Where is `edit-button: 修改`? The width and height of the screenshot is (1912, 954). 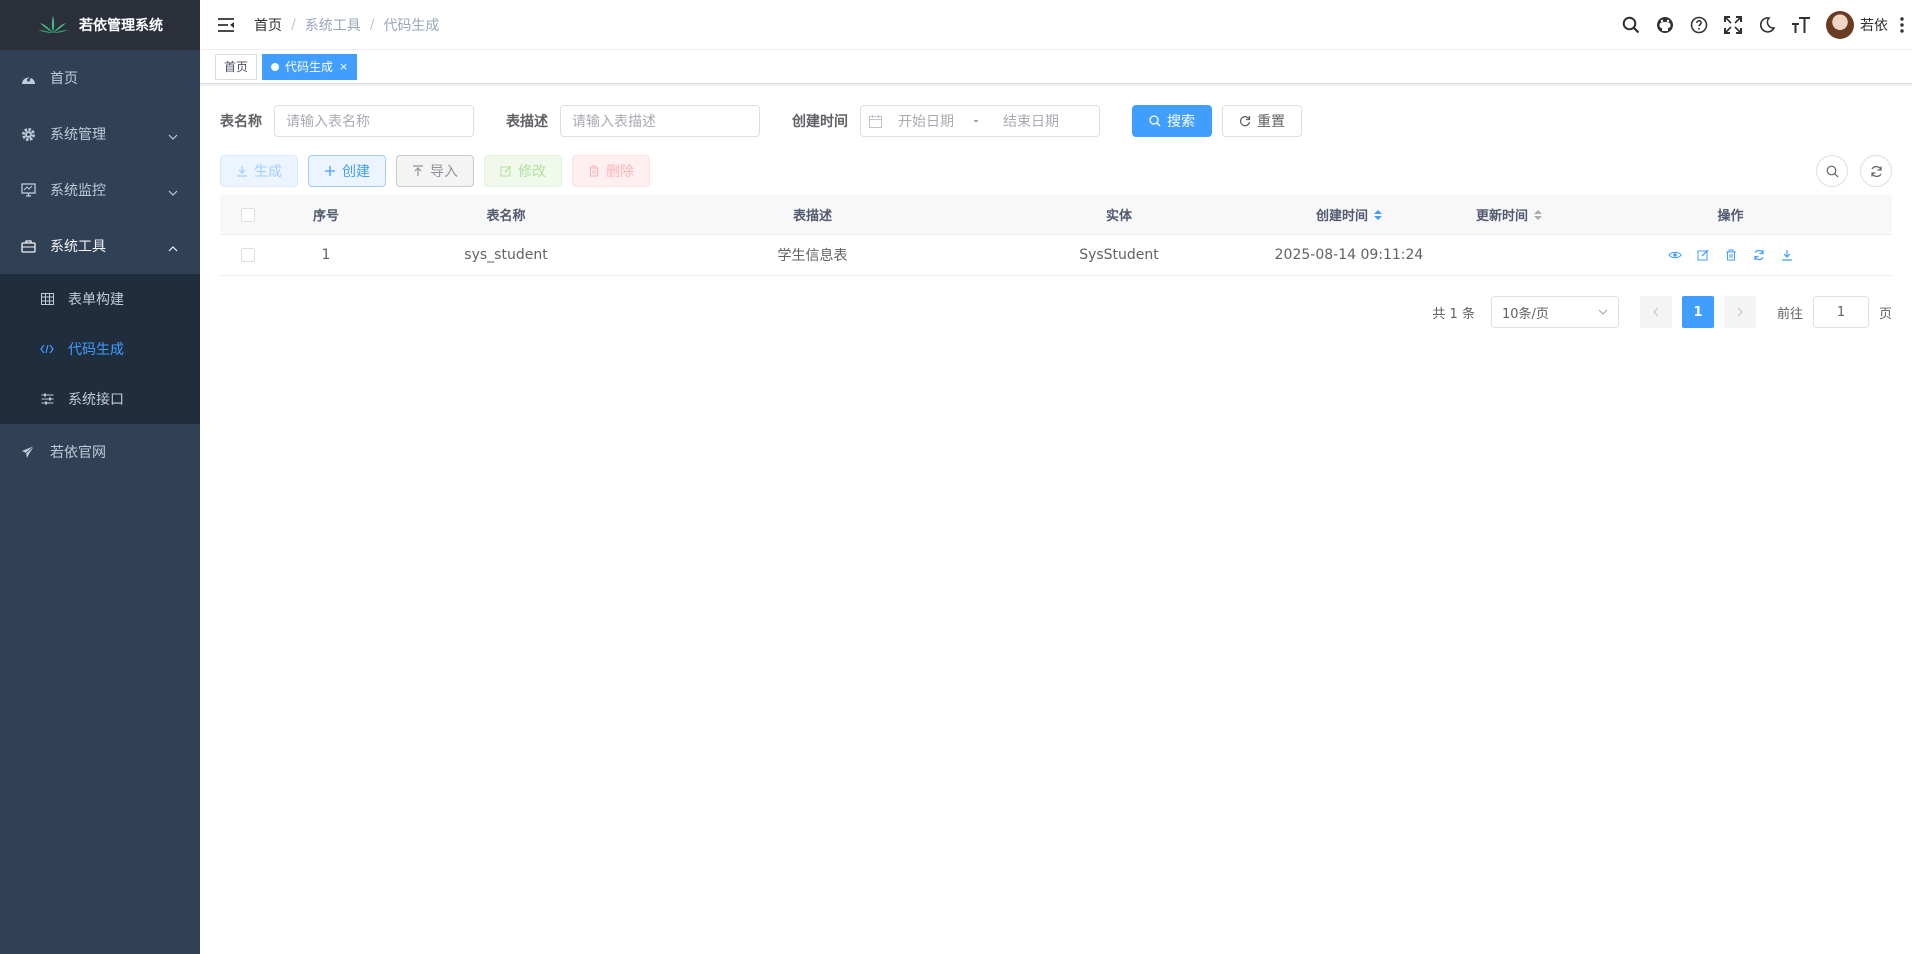
edit-button: 修改 is located at coordinates (523, 171).